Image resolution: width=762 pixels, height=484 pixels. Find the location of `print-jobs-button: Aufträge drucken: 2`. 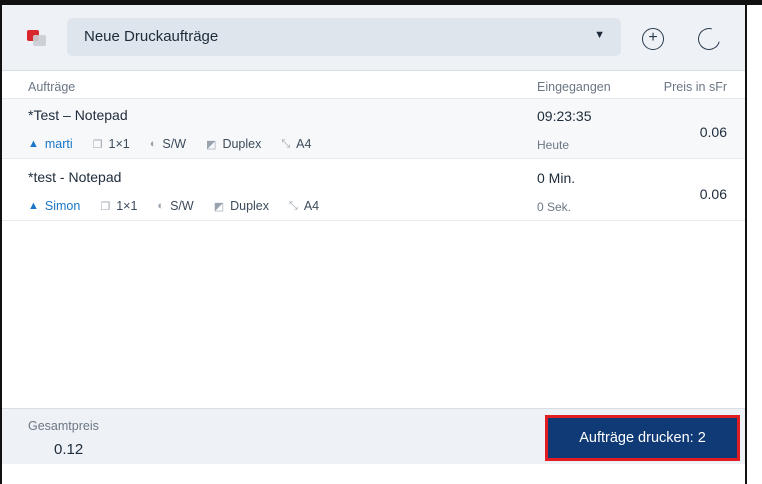

print-jobs-button: Aufträge drucken: 2 is located at coordinates (642, 438).